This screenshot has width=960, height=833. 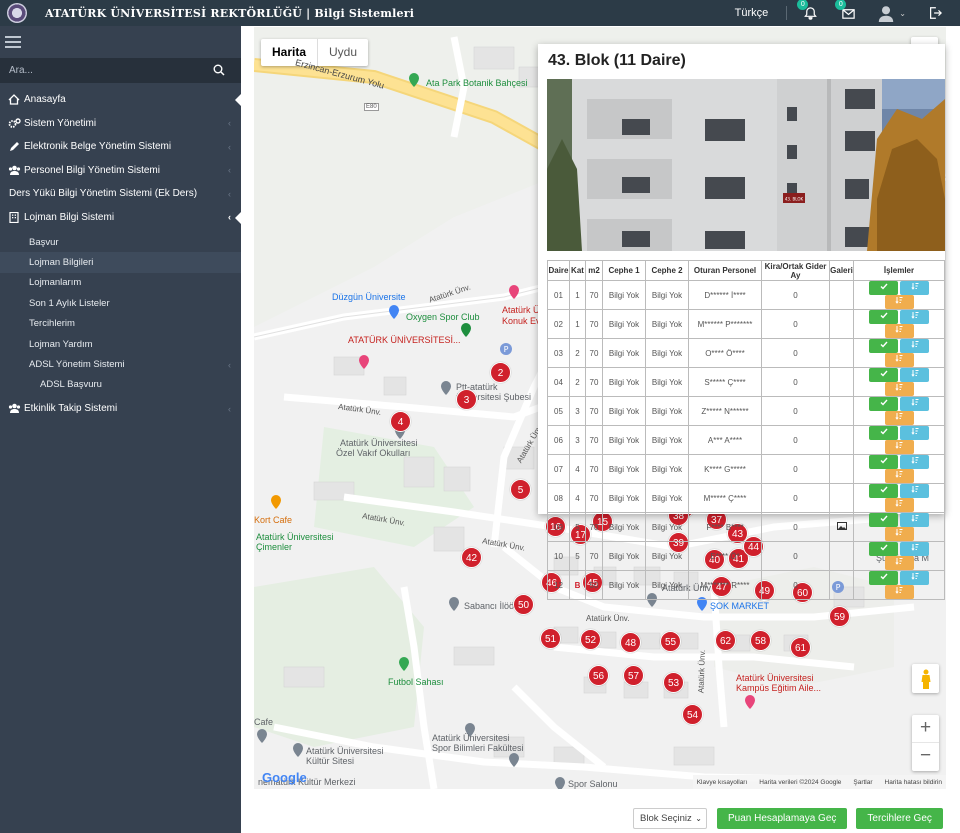 I want to click on block-marker: 51, so click(x=550, y=638).